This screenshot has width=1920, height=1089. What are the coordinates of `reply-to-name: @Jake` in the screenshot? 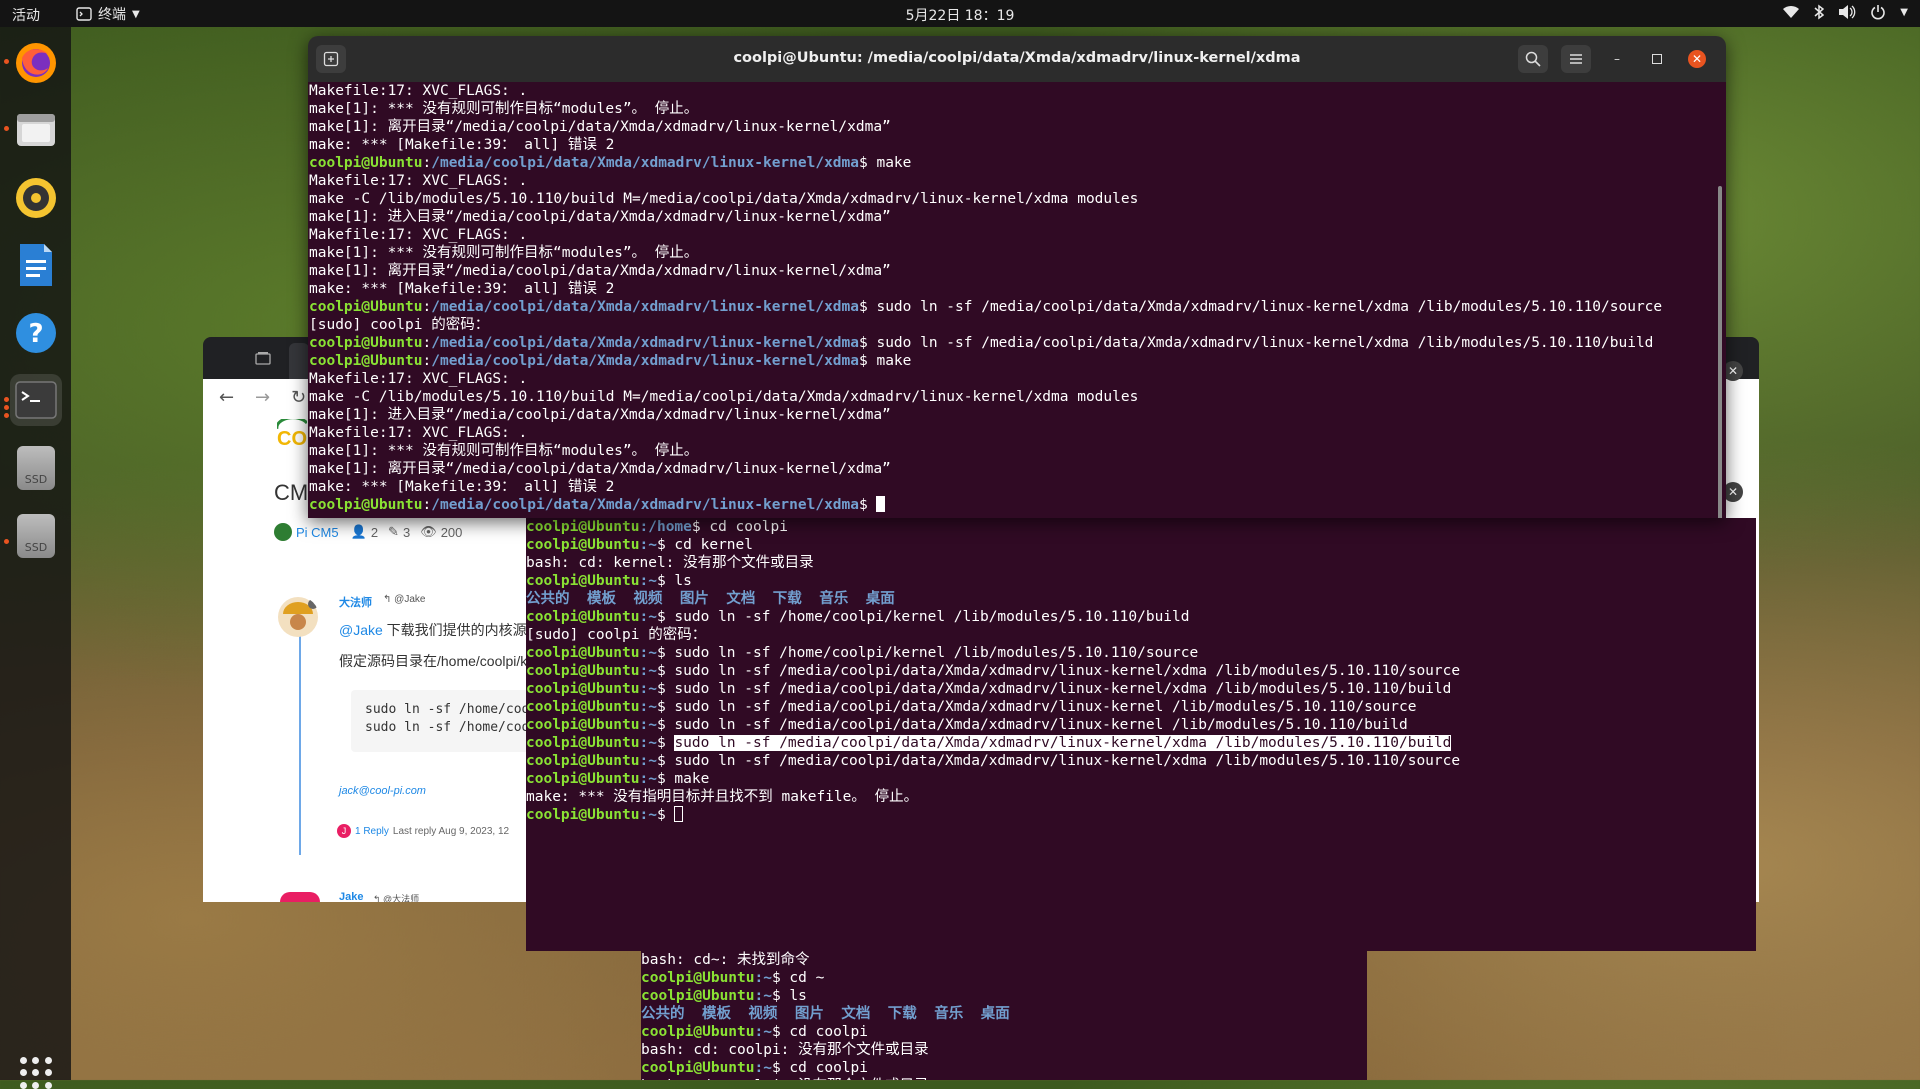 It's located at (410, 599).